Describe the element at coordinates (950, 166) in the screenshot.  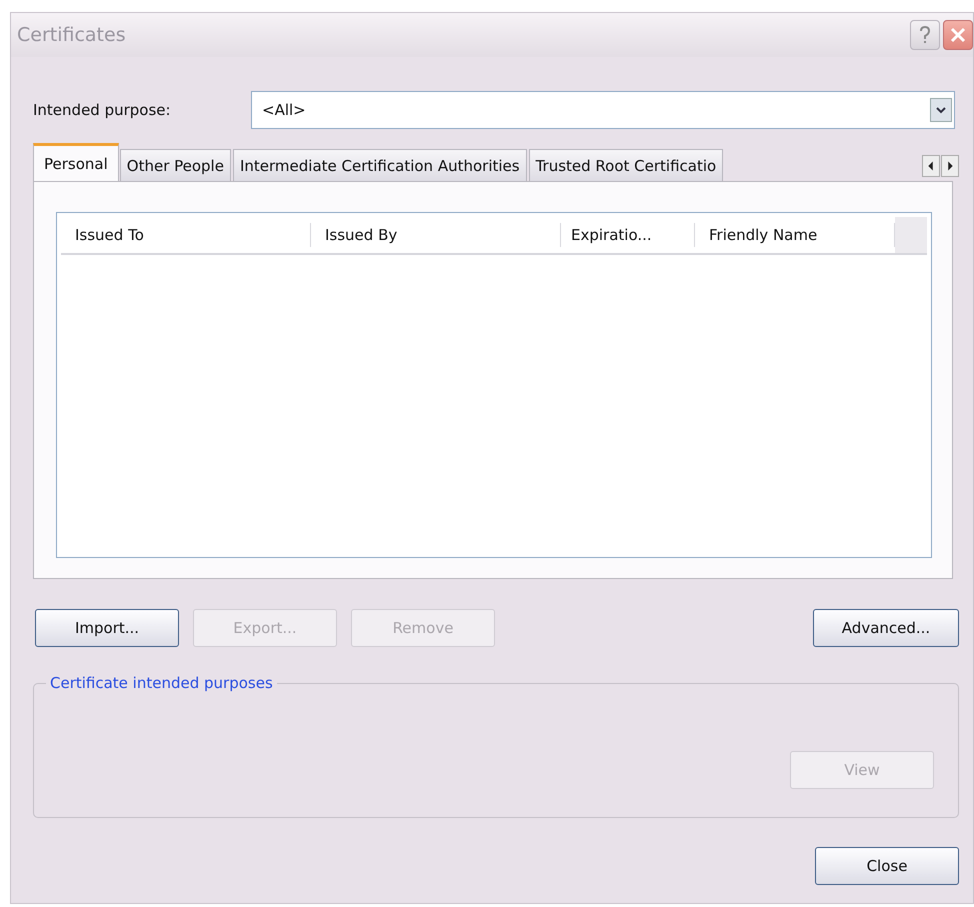
I see `scroll-right-icon` at that location.